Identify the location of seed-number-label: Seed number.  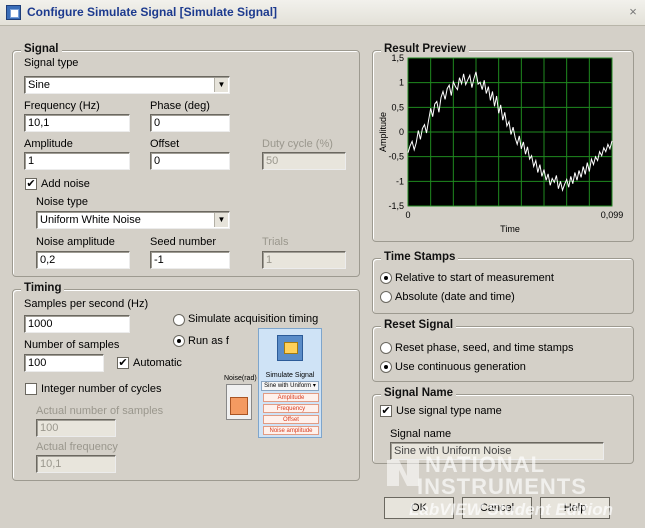
(183, 242).